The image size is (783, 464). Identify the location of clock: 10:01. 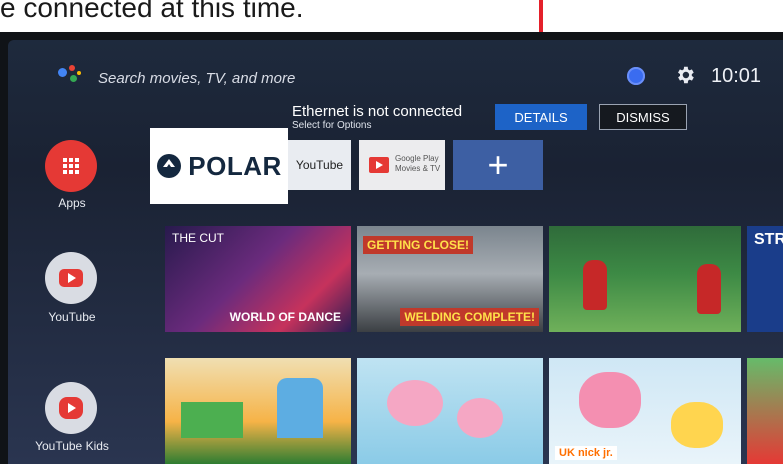
(736, 76).